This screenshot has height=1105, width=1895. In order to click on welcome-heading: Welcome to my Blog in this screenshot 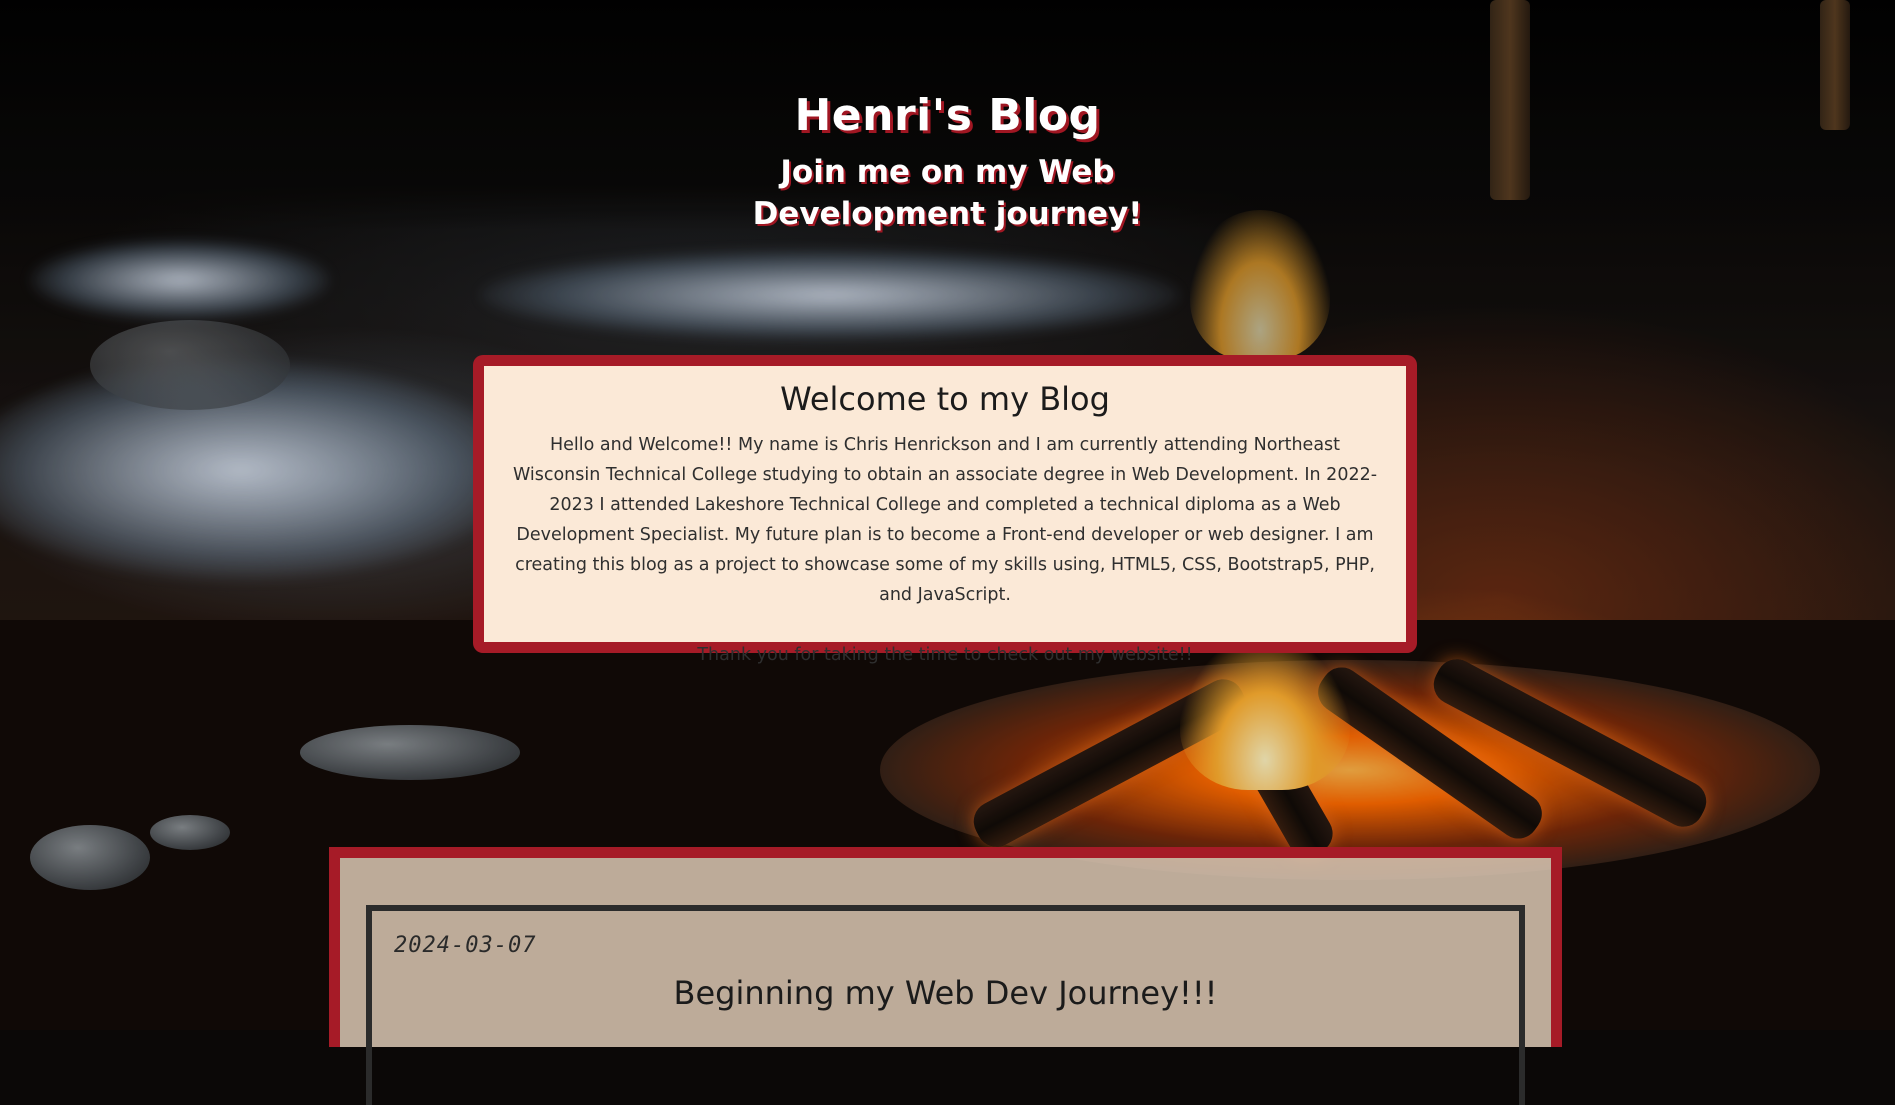, I will do `click(945, 399)`.